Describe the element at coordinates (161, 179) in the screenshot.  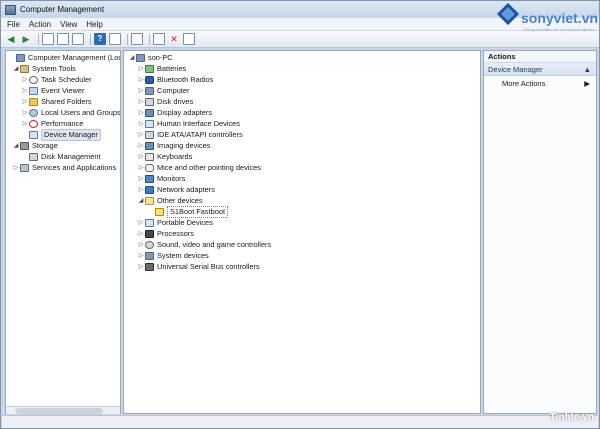
I see `device-category: ▷ Monitors` at that location.